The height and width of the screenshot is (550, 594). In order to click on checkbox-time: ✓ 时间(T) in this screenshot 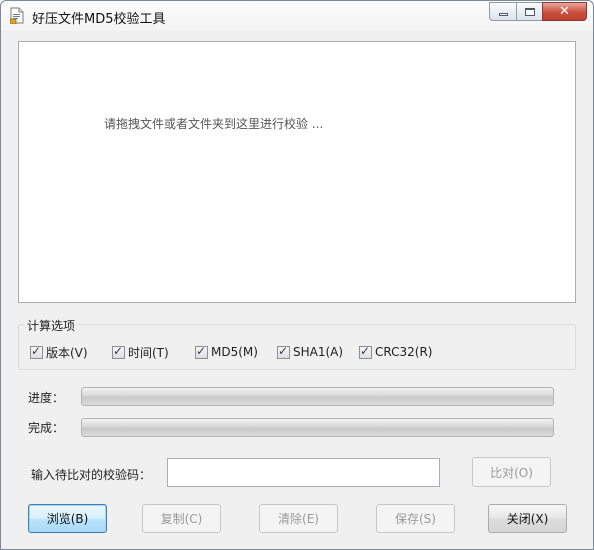, I will do `click(140, 352)`.